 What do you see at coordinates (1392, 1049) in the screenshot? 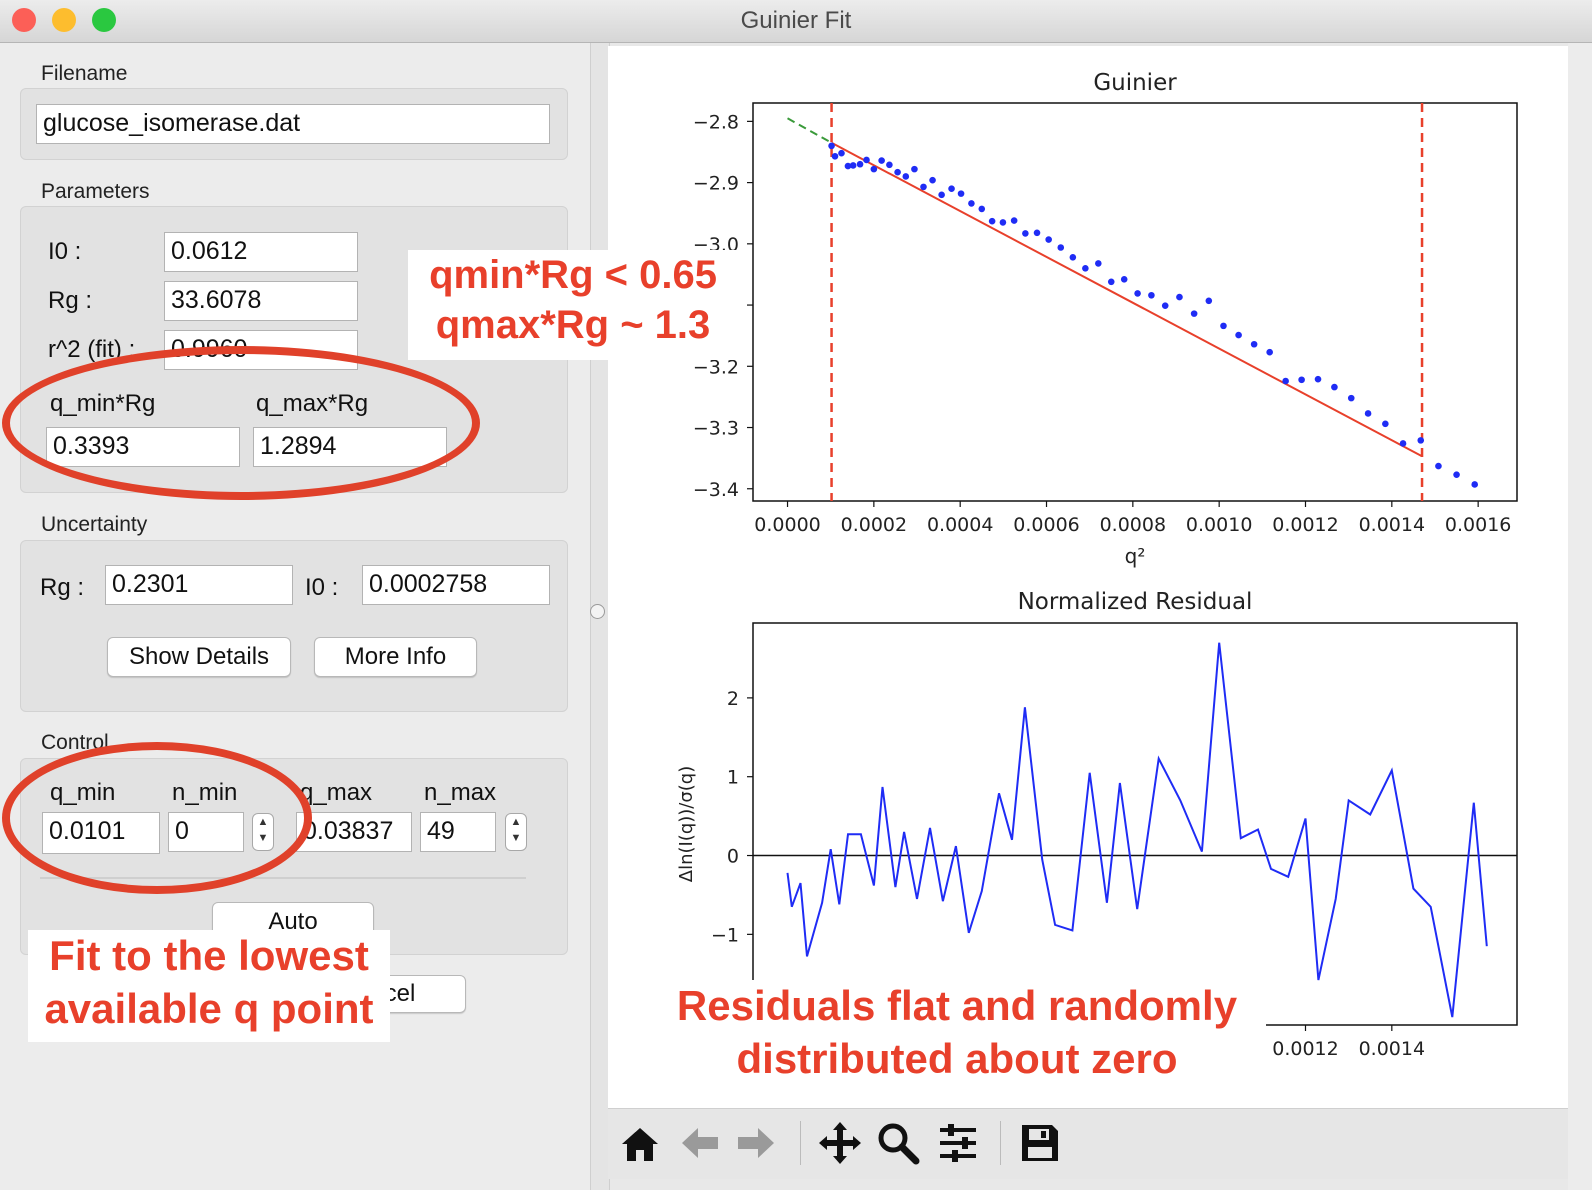
I see `residual-x-tick-label: 0.0014` at bounding box center [1392, 1049].